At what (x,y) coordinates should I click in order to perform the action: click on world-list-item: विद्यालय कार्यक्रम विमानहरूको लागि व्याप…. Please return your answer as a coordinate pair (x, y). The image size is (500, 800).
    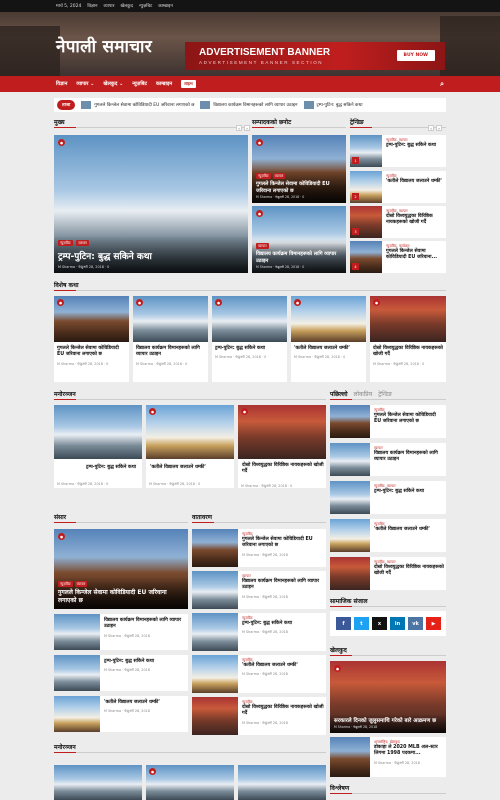
    Looking at the image, I should click on (121, 632).